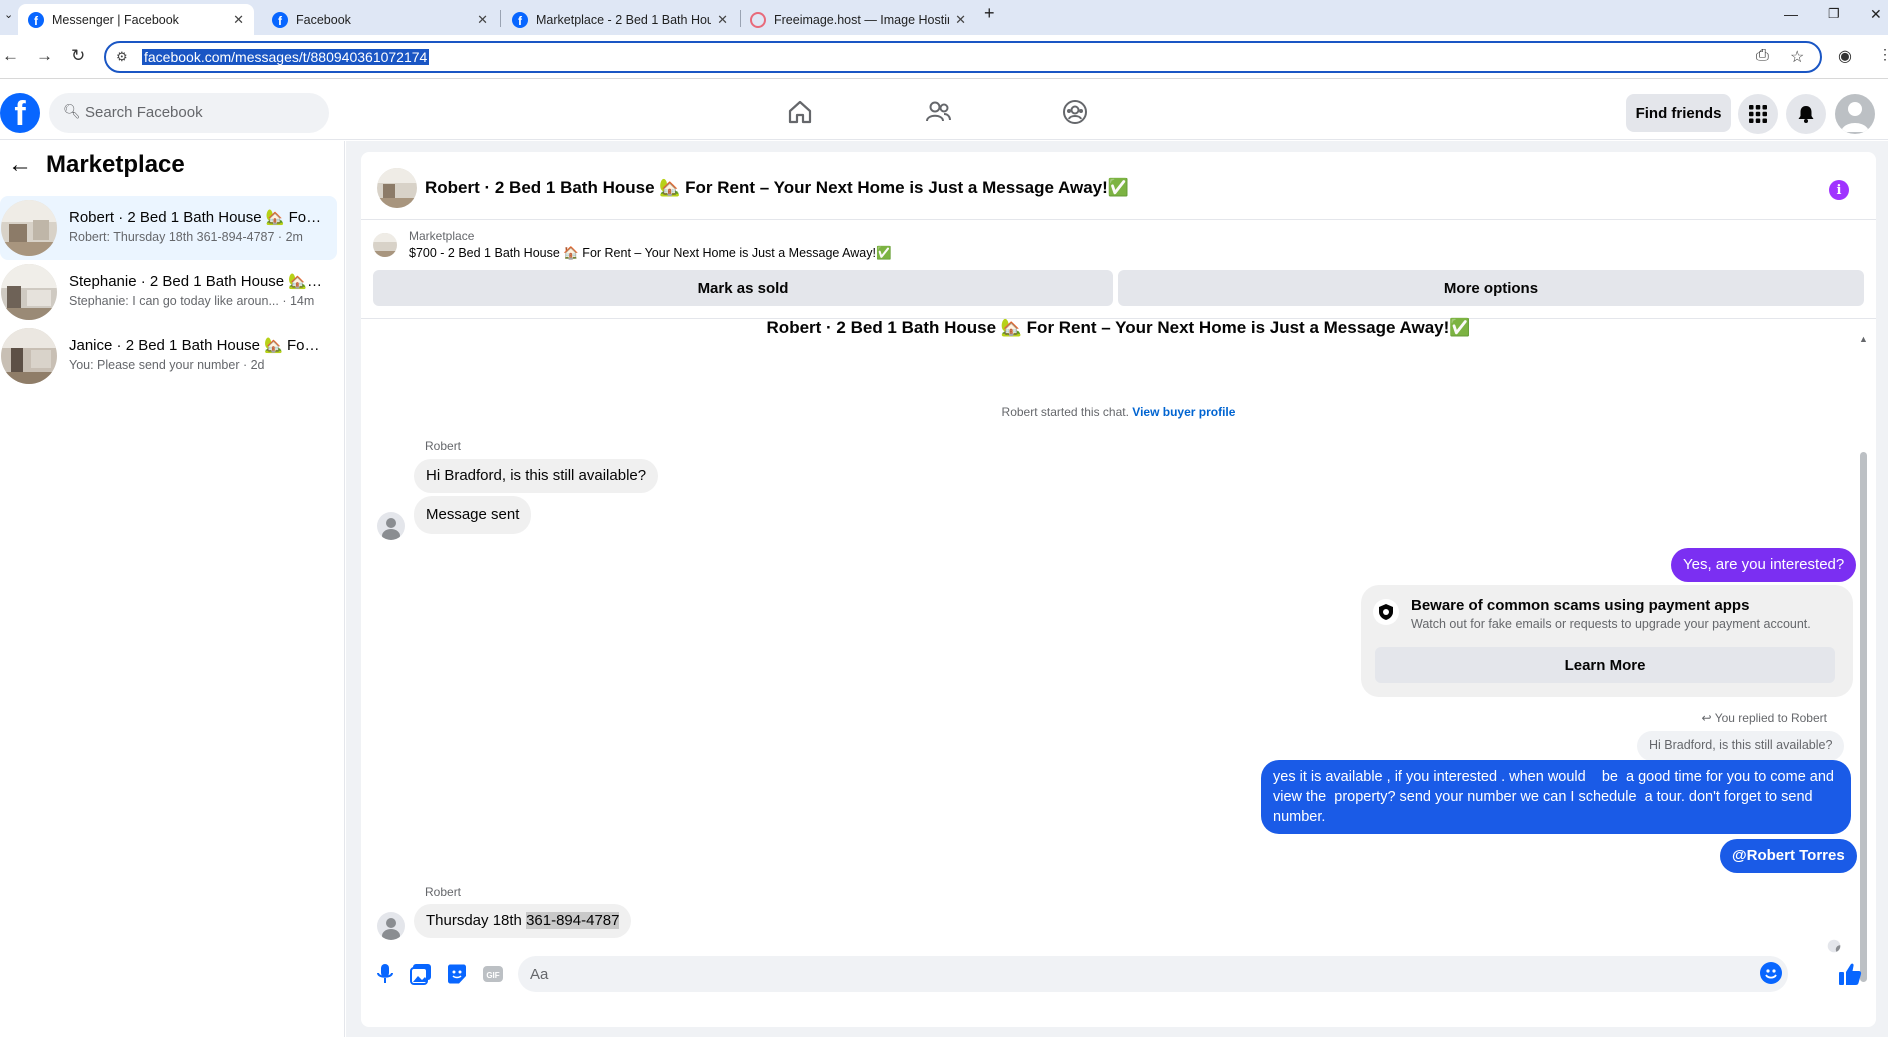 The image size is (1888, 1037). I want to click on message-input: Aa, so click(1153, 974).